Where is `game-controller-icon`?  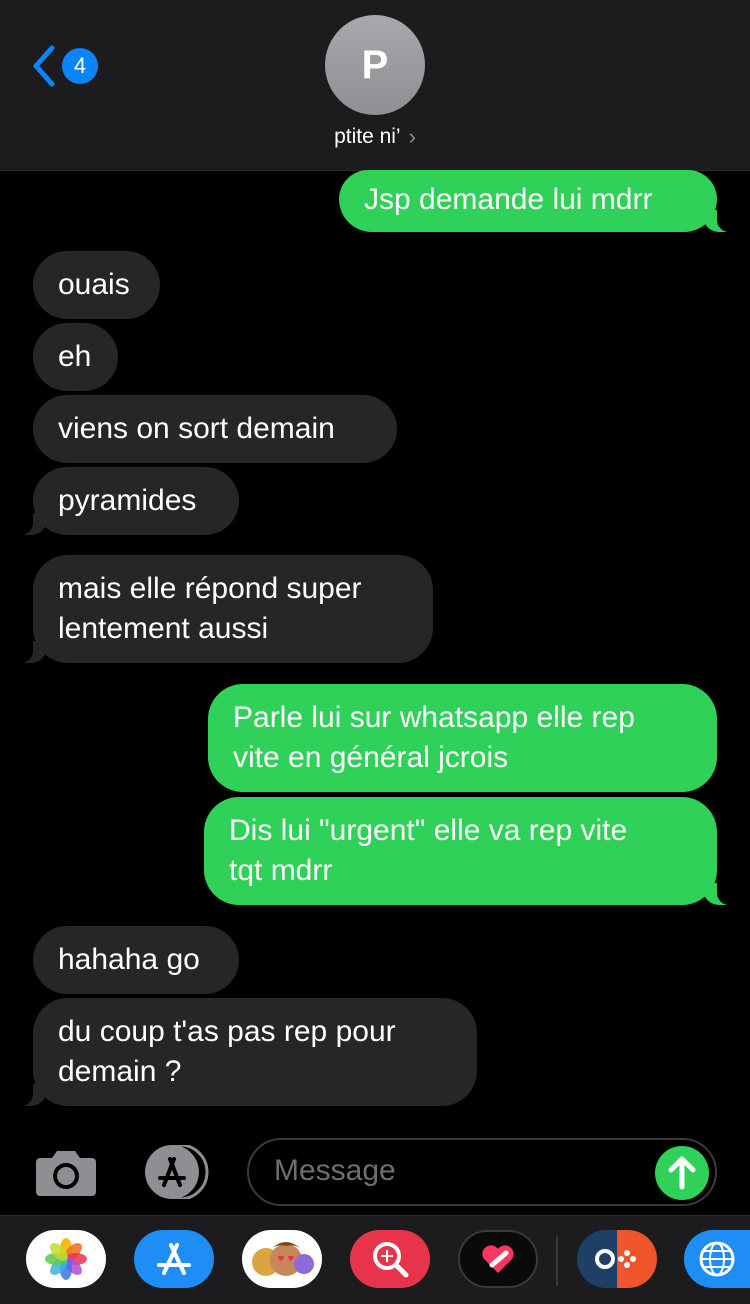 game-controller-icon is located at coordinates (615, 1259).